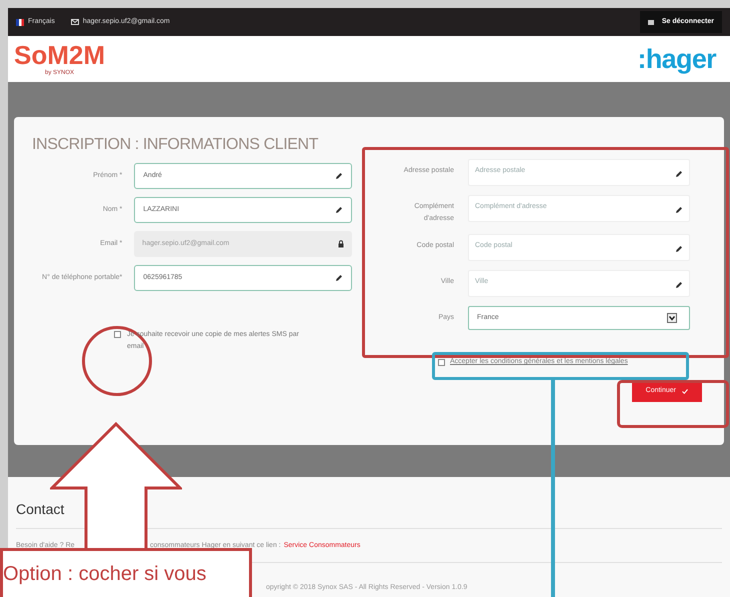  Describe the element at coordinates (74, 22) in the screenshot. I see `mail-icon` at that location.